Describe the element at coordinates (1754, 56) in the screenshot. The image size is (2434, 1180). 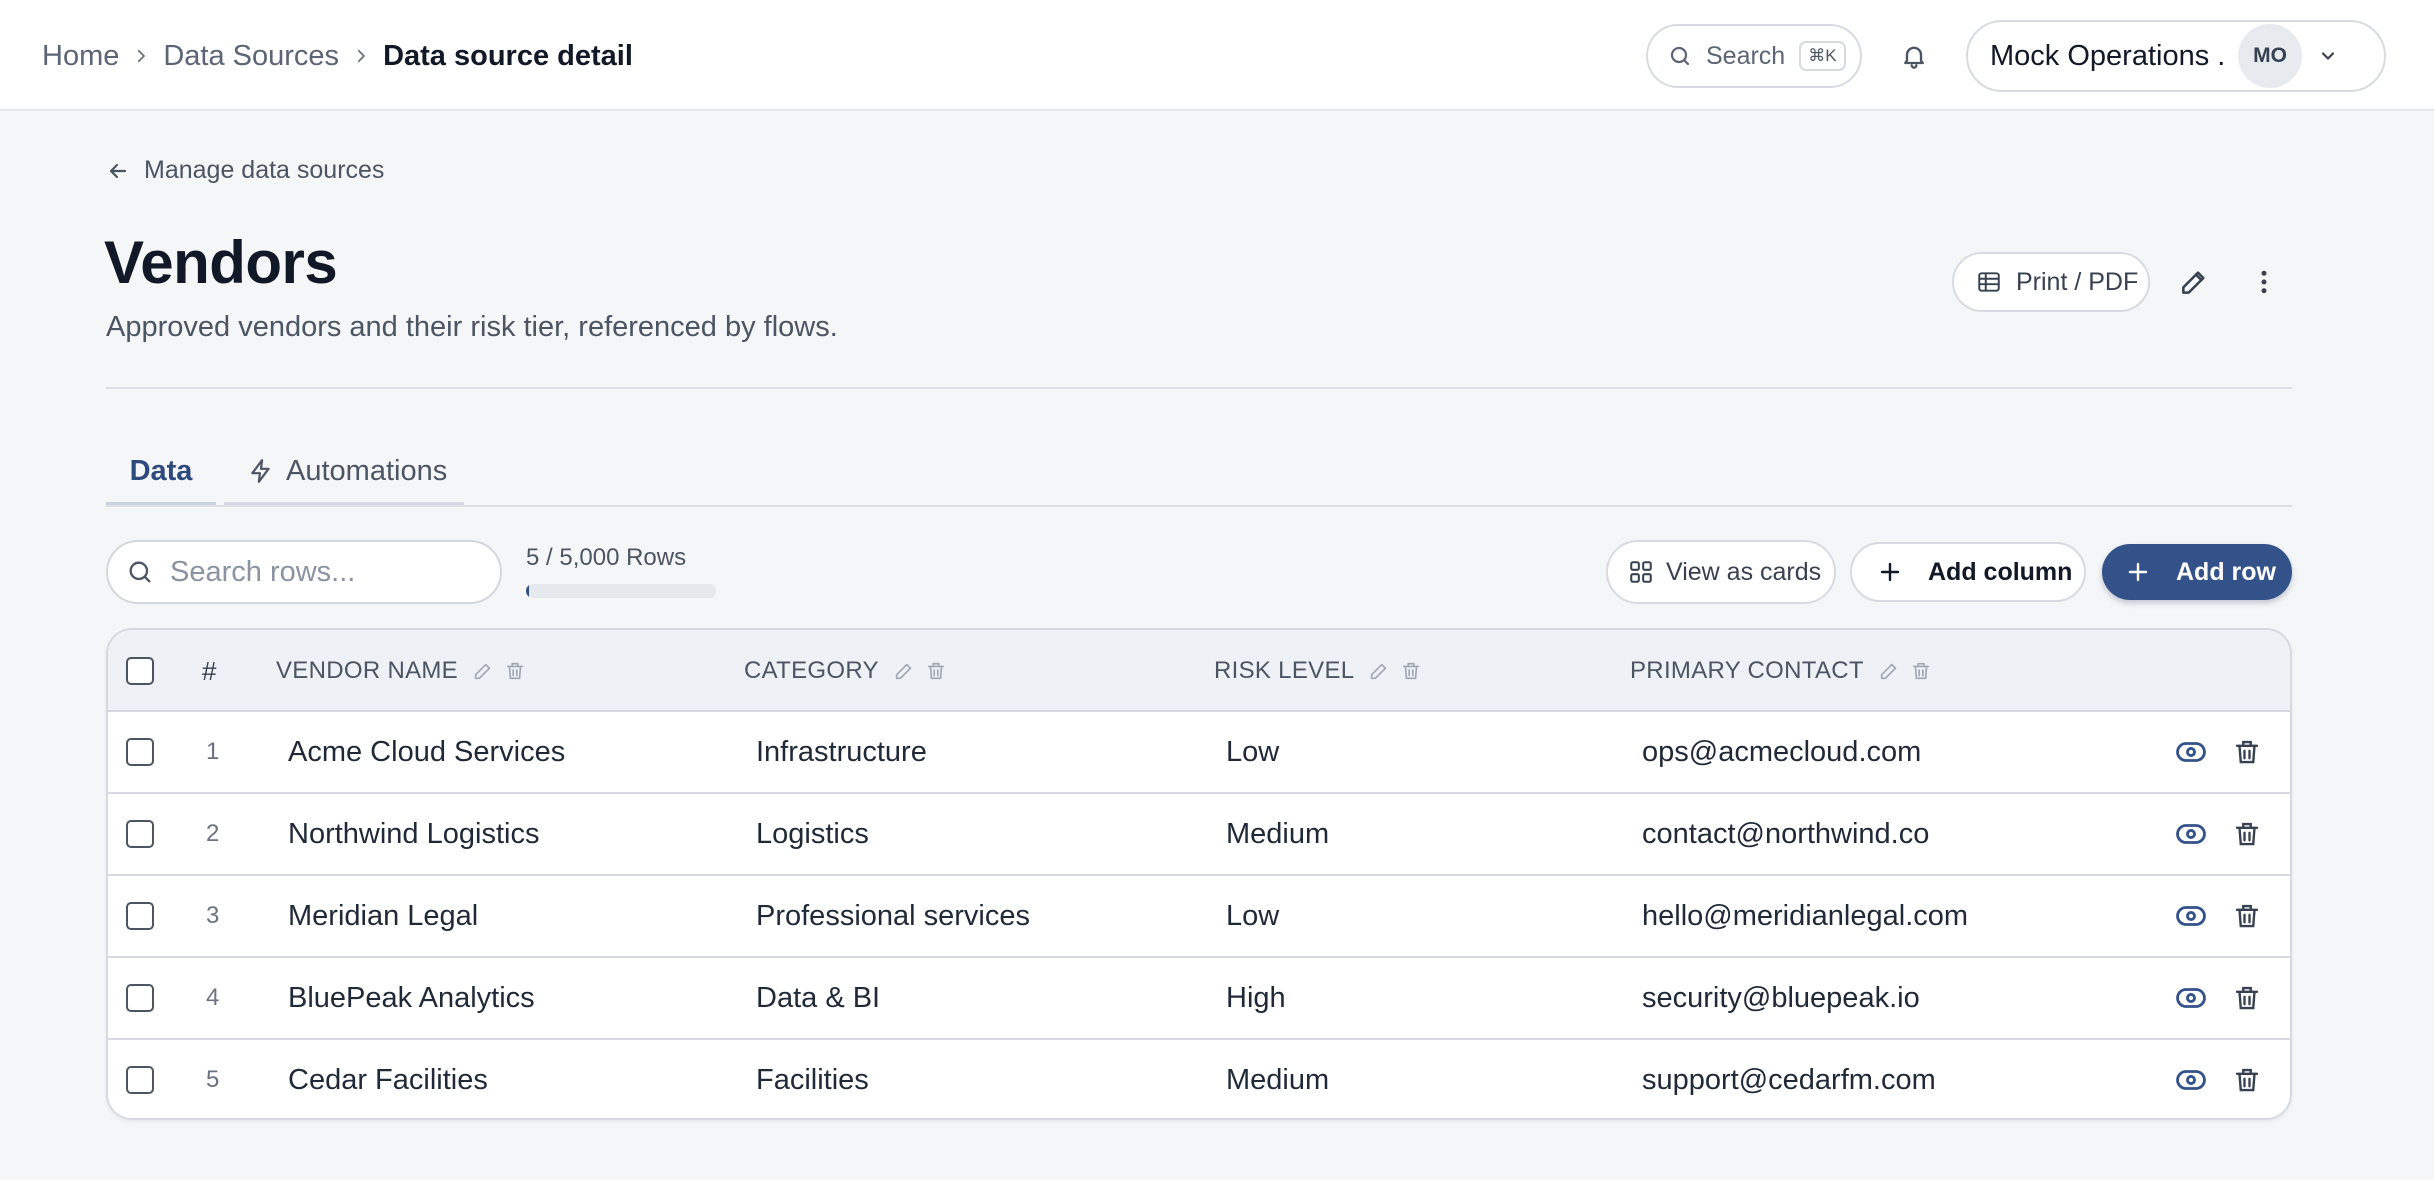
I see `global-search-button: Search ⌘K` at that location.